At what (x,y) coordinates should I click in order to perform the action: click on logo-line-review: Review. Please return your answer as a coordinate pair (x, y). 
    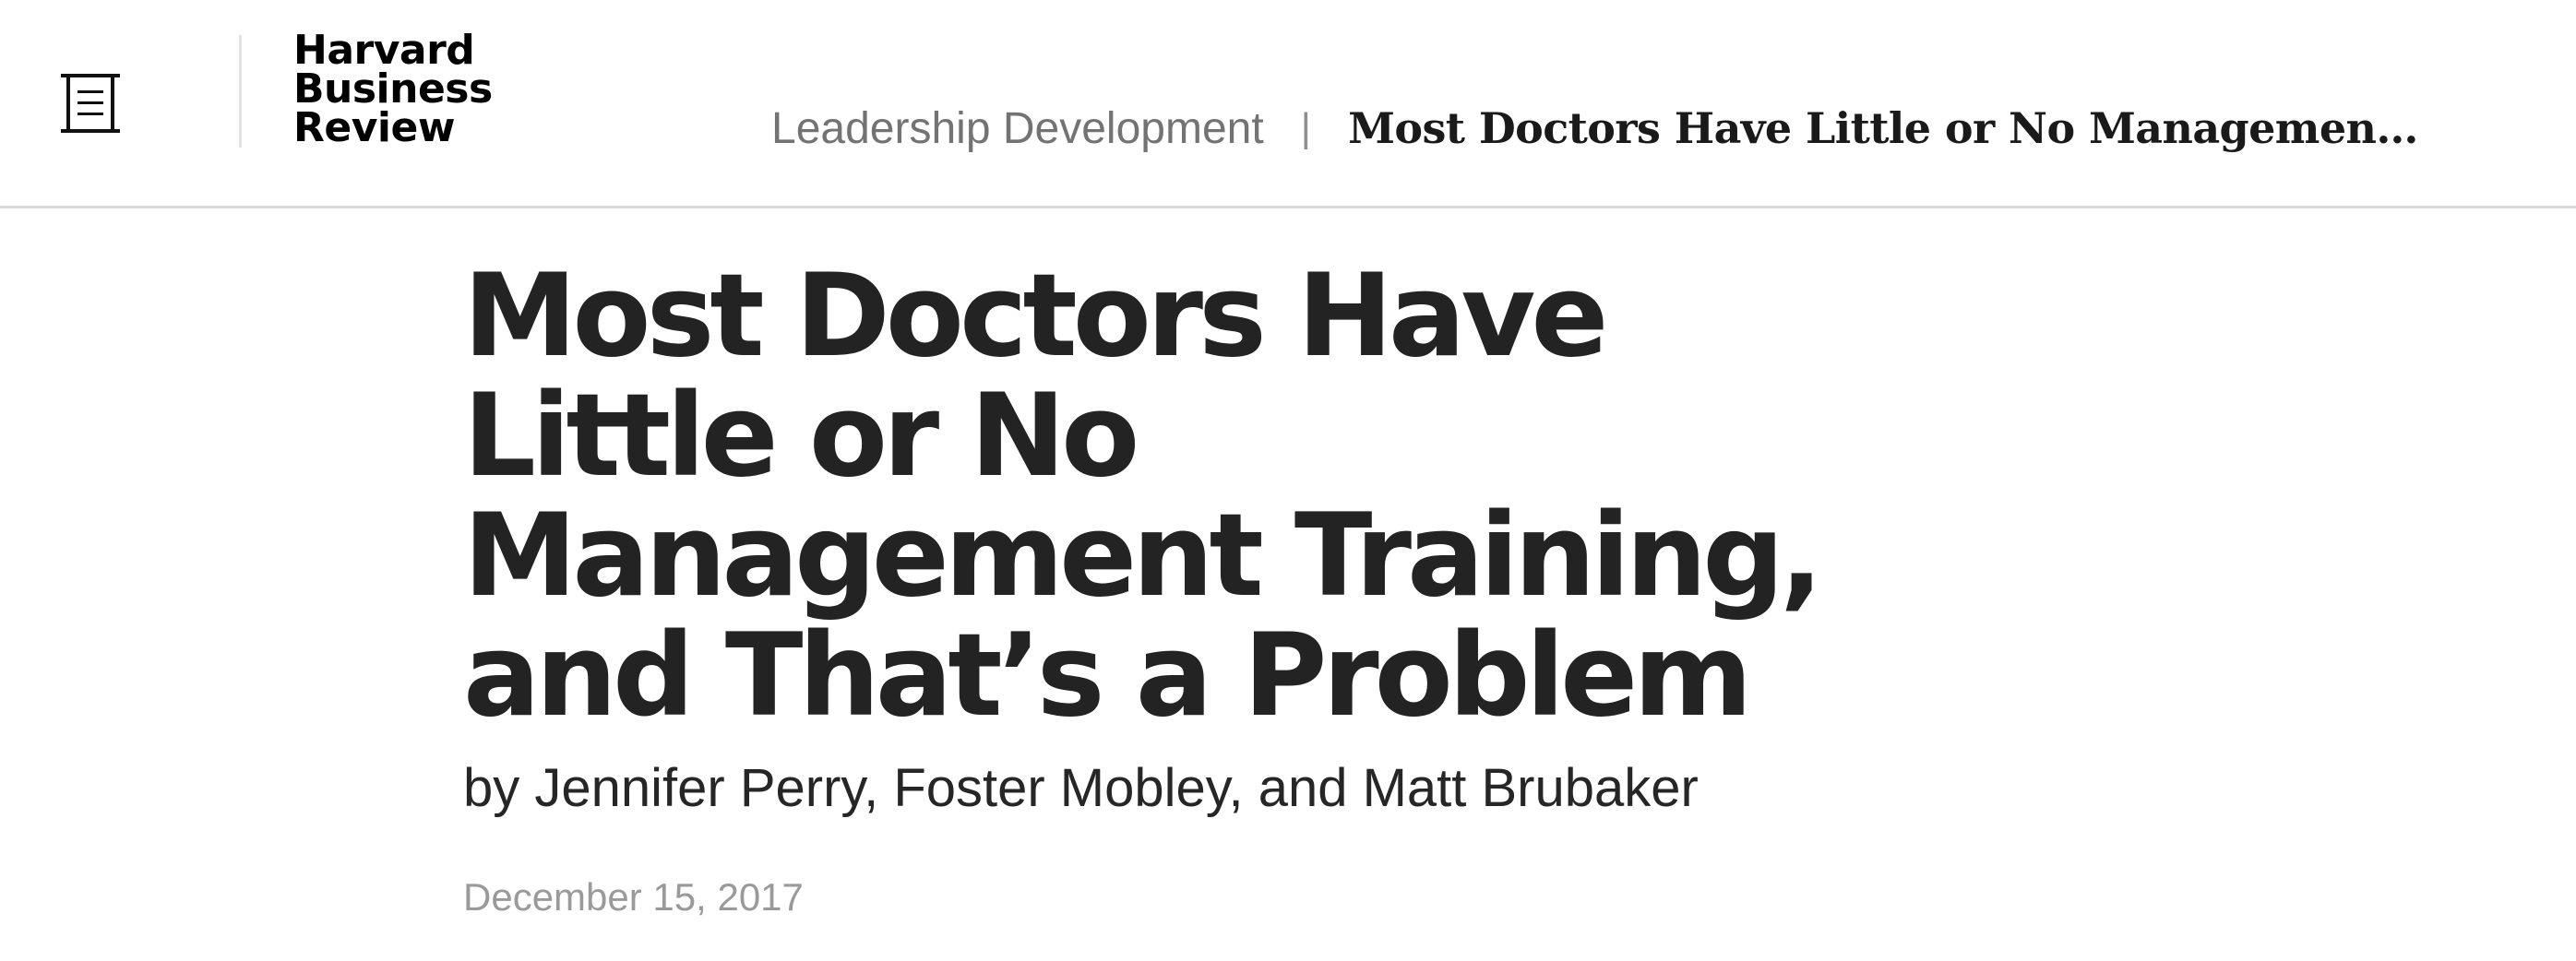
    Looking at the image, I should click on (374, 127).